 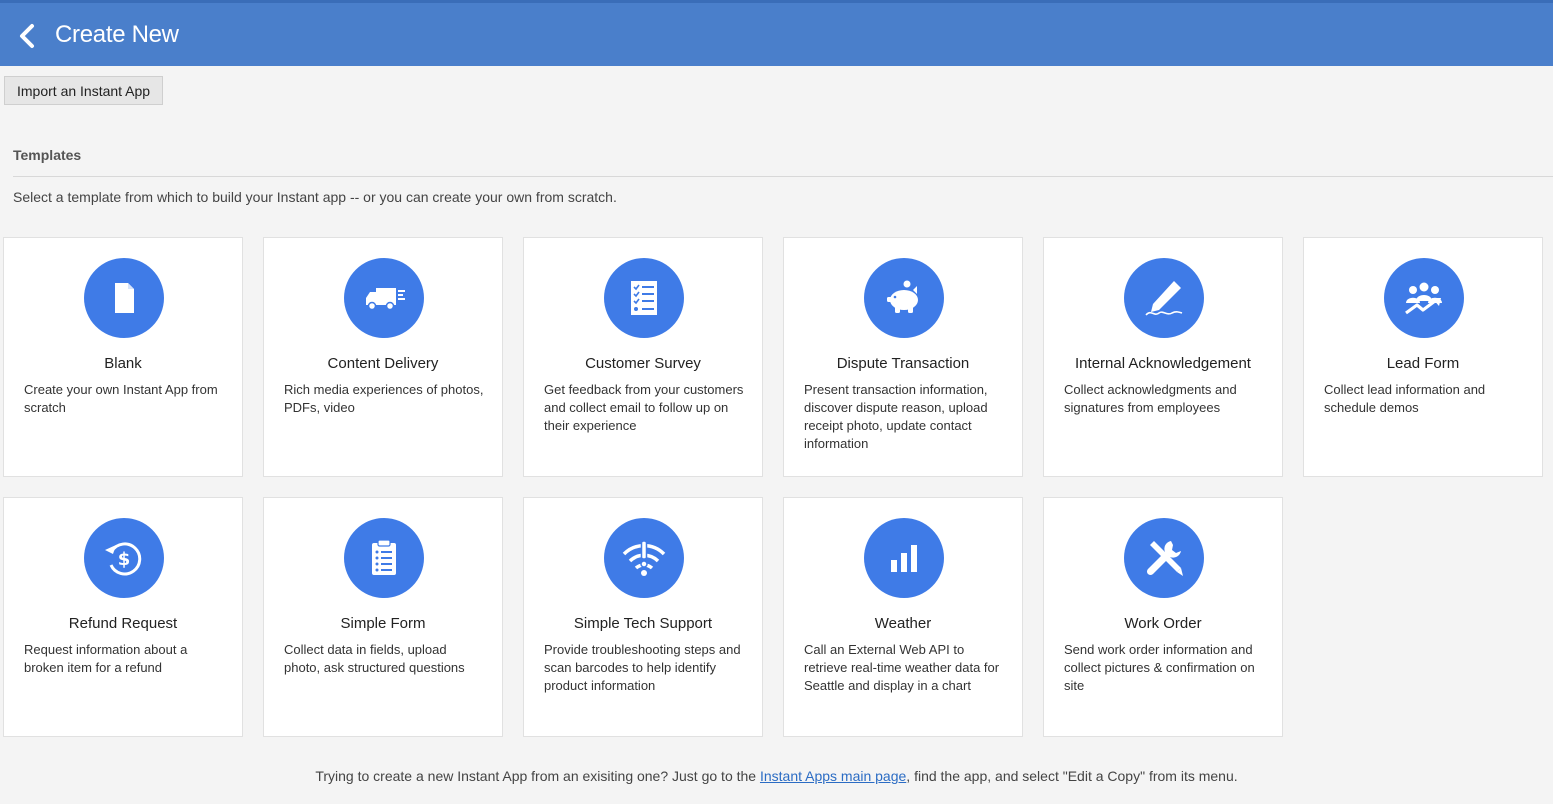 What do you see at coordinates (123, 363) in the screenshot?
I see `template-title: Blank` at bounding box center [123, 363].